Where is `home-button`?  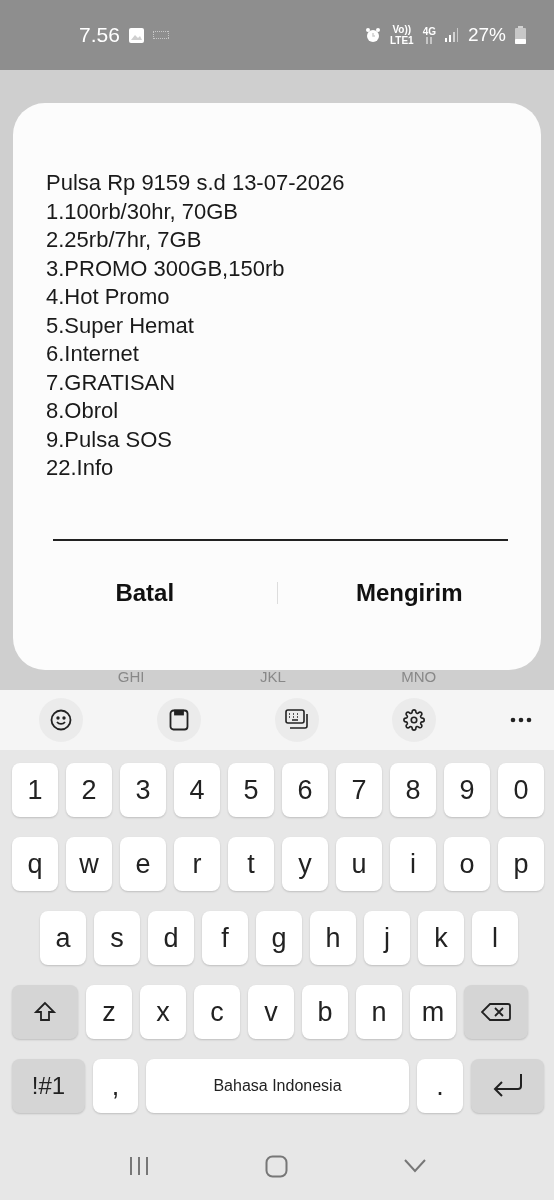
home-button is located at coordinates (277, 1166).